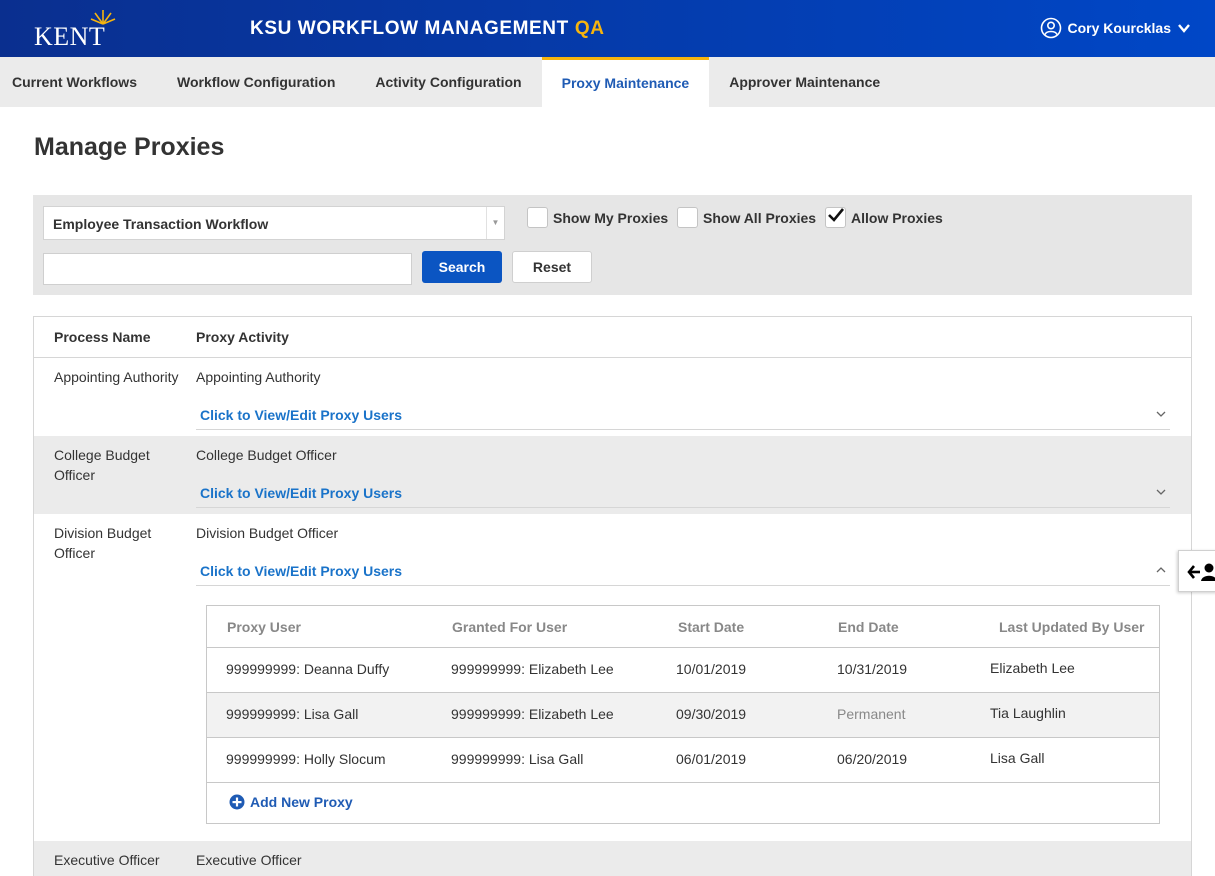 This screenshot has width=1215, height=876. Describe the element at coordinates (836, 215) in the screenshot. I see `checkmark-icon` at that location.